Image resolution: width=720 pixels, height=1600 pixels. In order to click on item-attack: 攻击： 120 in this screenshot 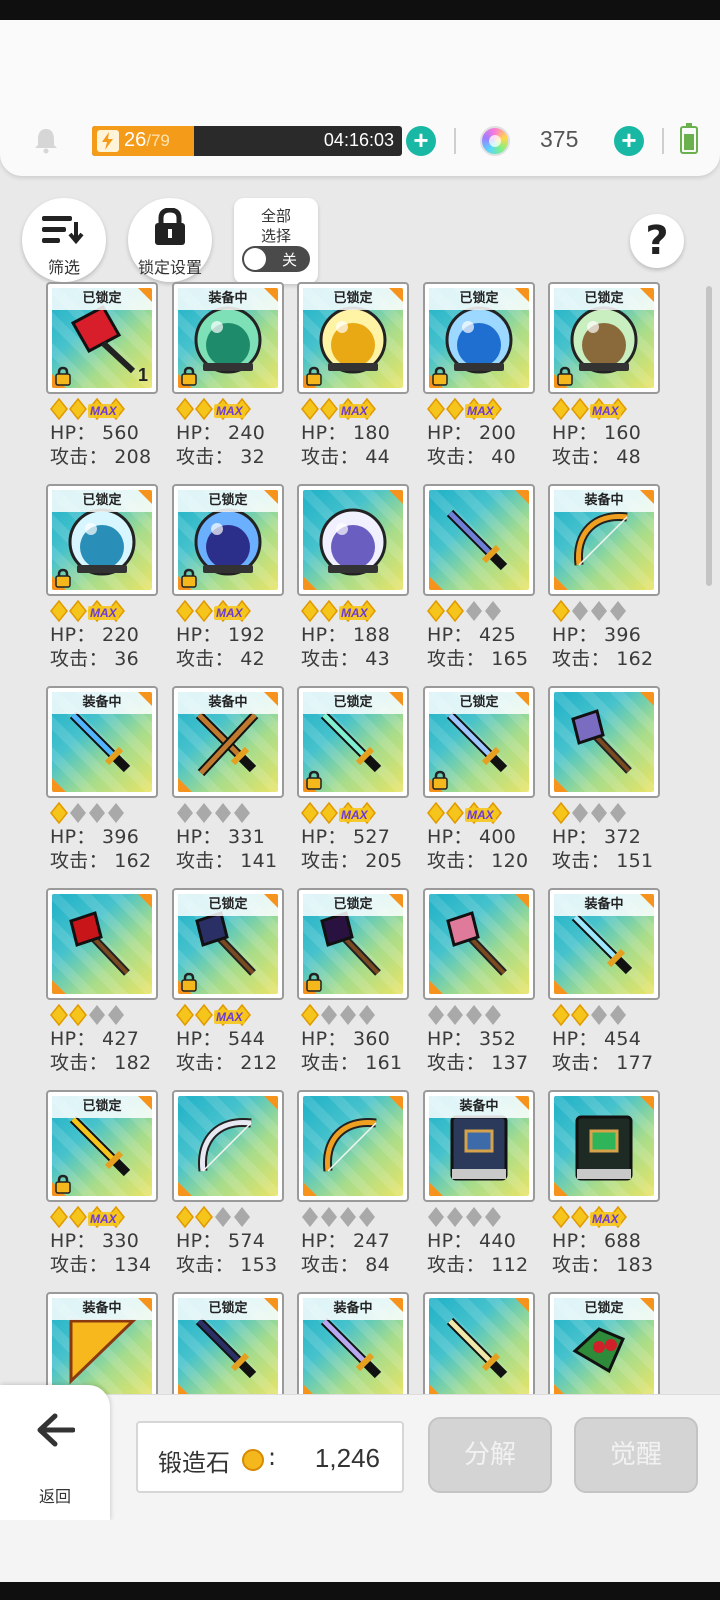, I will do `click(478, 861)`.